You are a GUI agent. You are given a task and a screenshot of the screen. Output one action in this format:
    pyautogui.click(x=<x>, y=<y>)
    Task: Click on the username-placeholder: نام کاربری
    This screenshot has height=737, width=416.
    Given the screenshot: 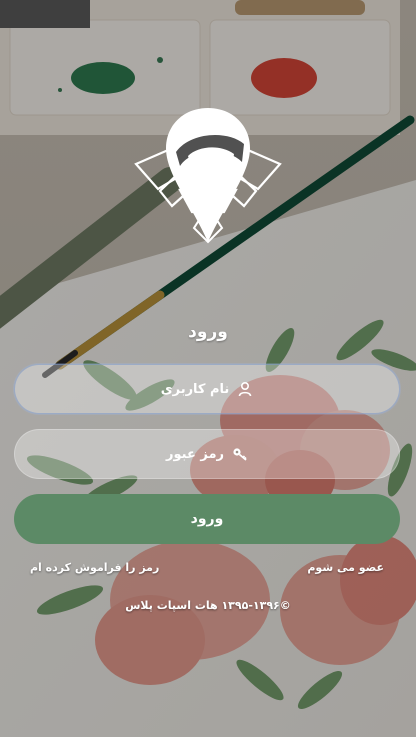 What is the action you would take?
    pyautogui.click(x=195, y=389)
    